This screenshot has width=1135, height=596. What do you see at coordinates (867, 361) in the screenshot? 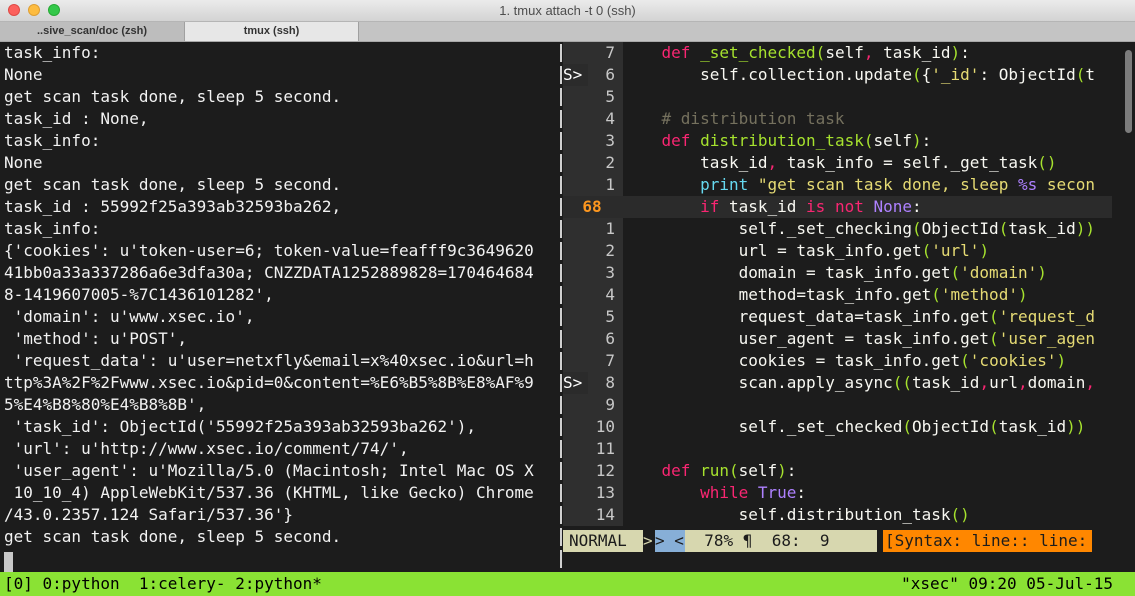
I see `code-line: cookies = task_info.get('cookies')` at bounding box center [867, 361].